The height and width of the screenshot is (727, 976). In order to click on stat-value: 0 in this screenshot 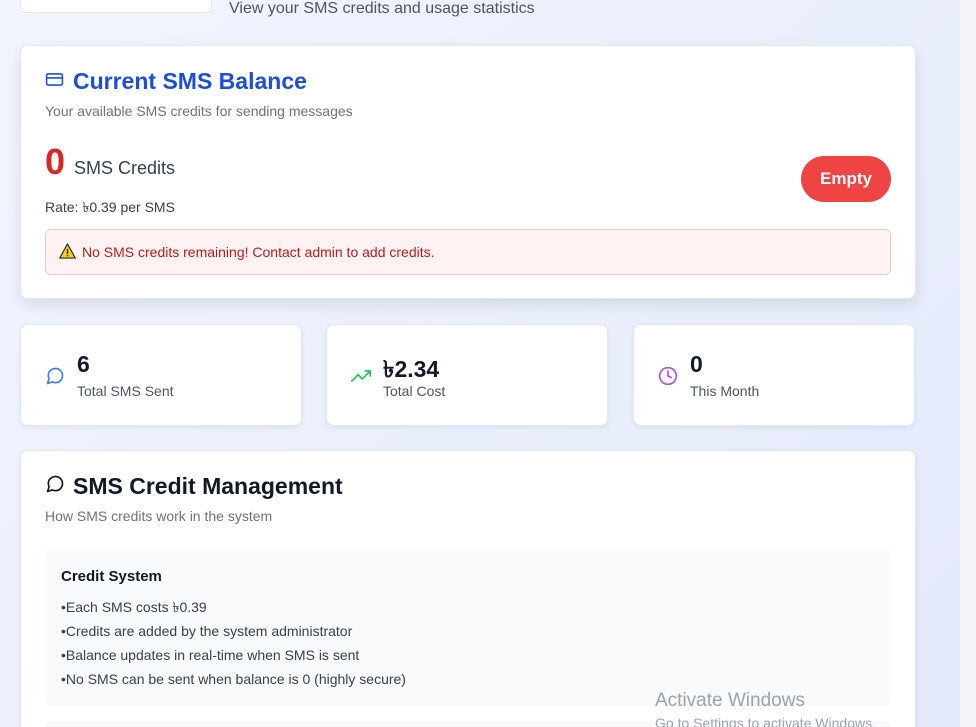, I will do `click(696, 364)`.